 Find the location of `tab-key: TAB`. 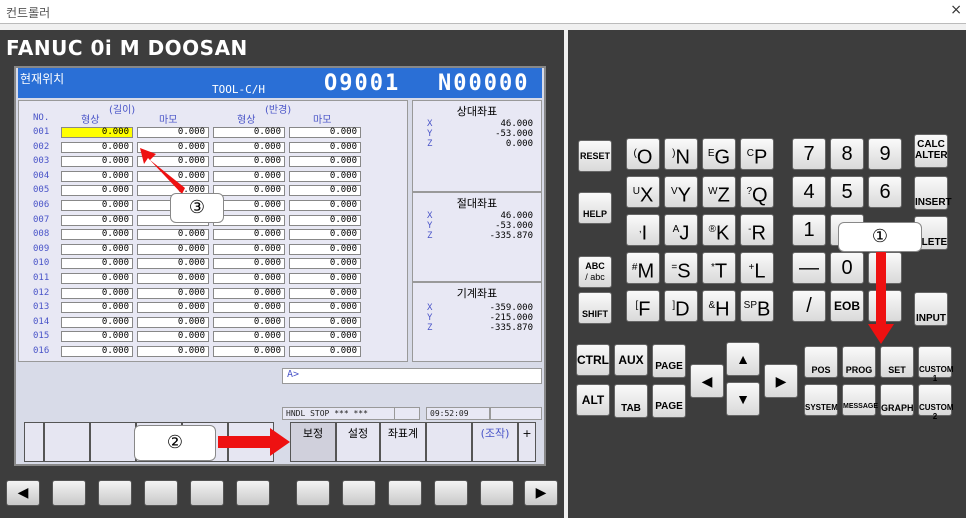

tab-key: TAB is located at coordinates (631, 401).